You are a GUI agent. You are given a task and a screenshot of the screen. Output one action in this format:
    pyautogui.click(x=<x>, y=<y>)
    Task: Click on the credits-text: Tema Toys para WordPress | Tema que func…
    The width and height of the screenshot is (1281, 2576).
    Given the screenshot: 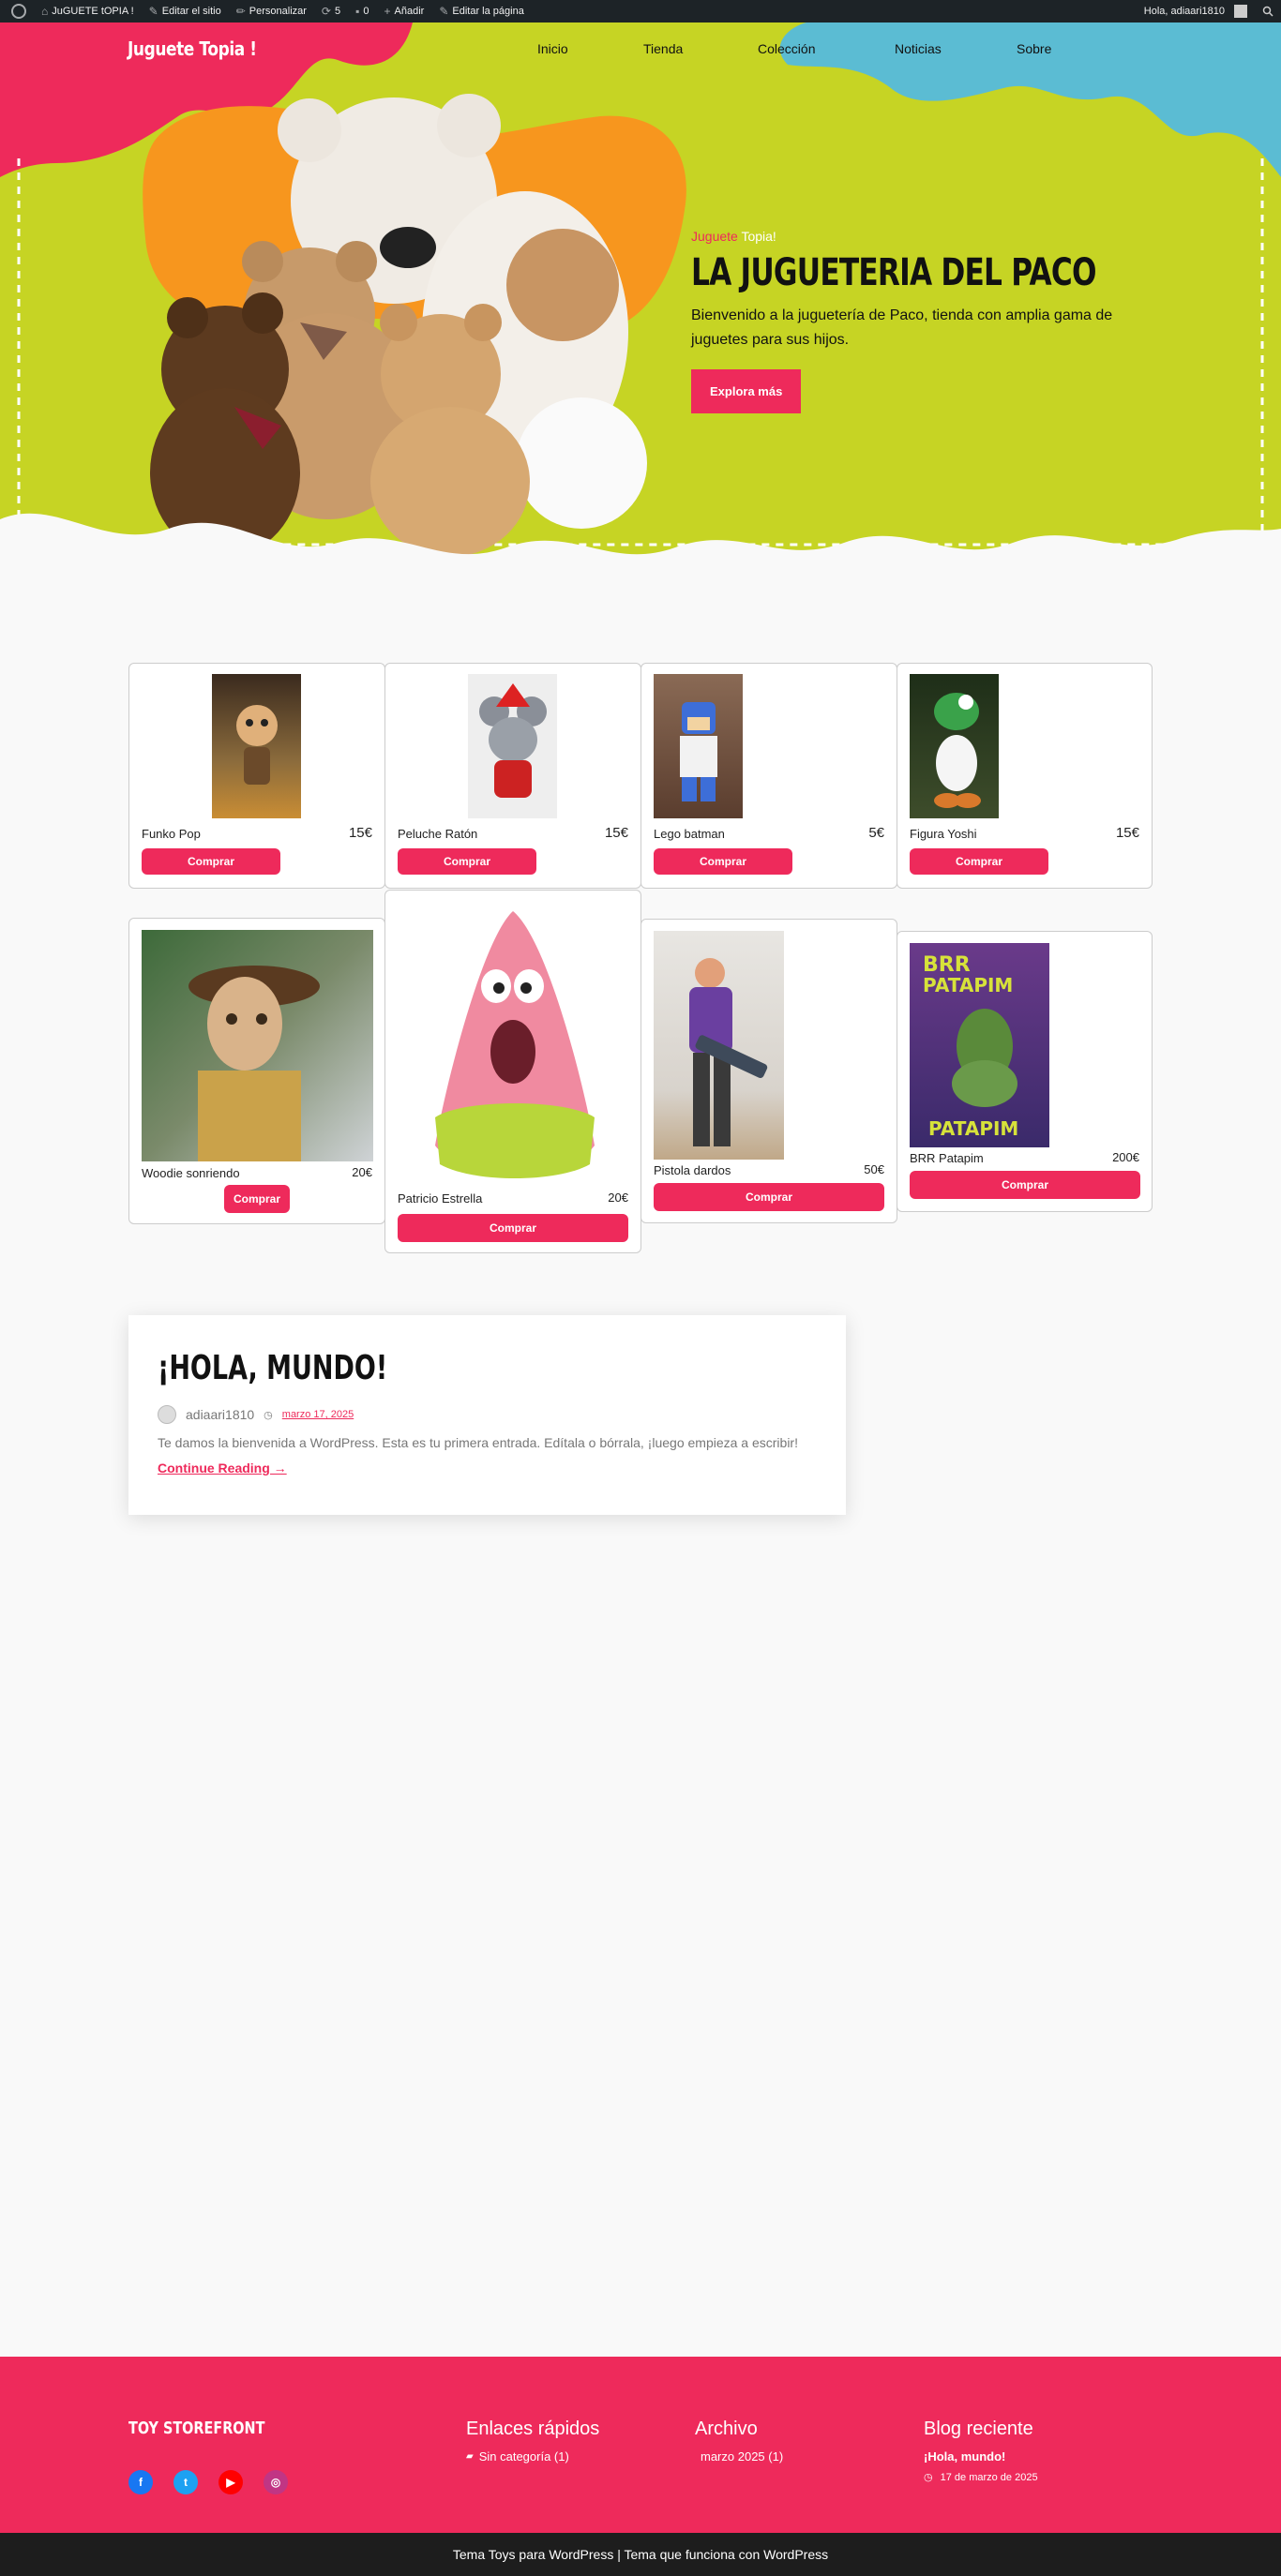 What is the action you would take?
    pyautogui.click(x=640, y=2555)
    